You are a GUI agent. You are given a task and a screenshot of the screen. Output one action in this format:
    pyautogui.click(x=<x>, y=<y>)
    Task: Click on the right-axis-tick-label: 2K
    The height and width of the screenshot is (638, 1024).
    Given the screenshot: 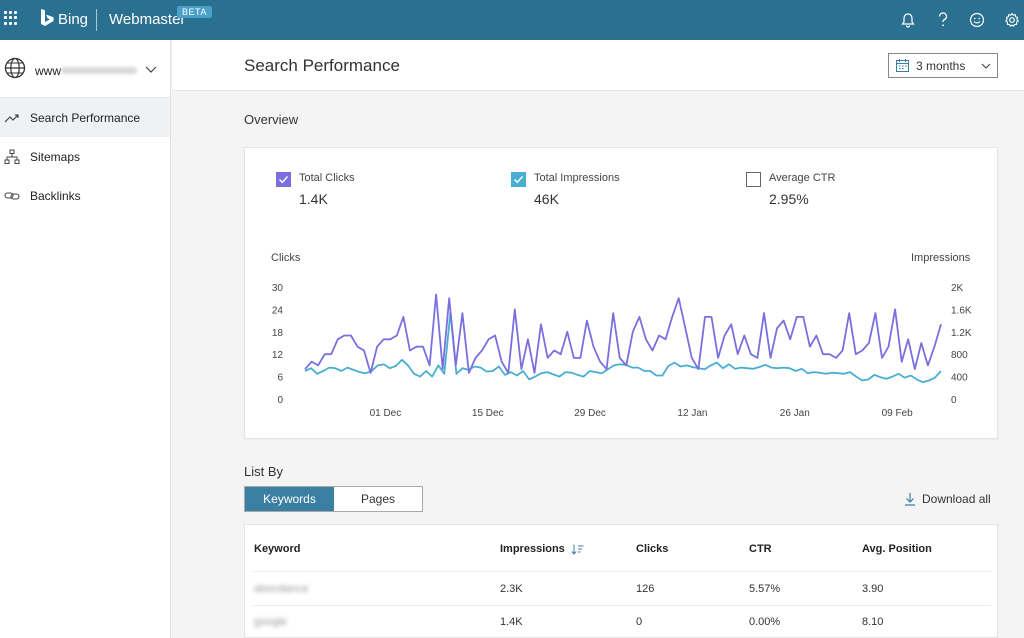 What is the action you would take?
    pyautogui.click(x=957, y=288)
    